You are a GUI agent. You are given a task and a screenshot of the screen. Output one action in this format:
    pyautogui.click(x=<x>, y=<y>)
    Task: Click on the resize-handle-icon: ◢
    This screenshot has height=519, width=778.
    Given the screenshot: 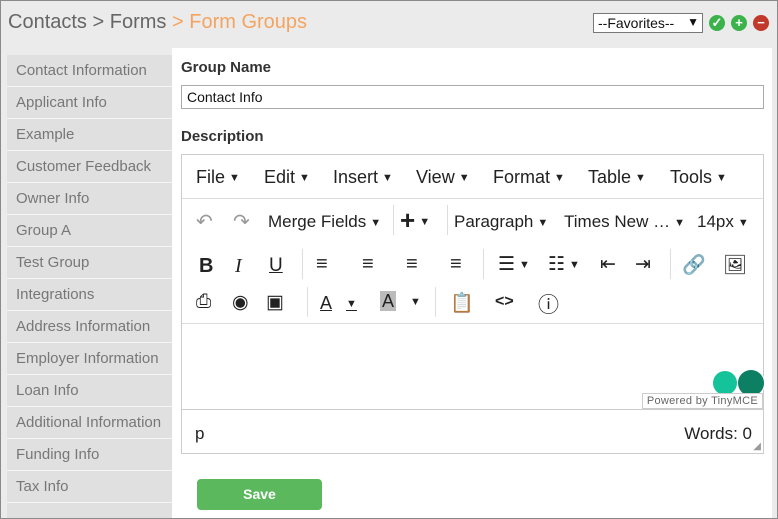 What is the action you would take?
    pyautogui.click(x=757, y=446)
    